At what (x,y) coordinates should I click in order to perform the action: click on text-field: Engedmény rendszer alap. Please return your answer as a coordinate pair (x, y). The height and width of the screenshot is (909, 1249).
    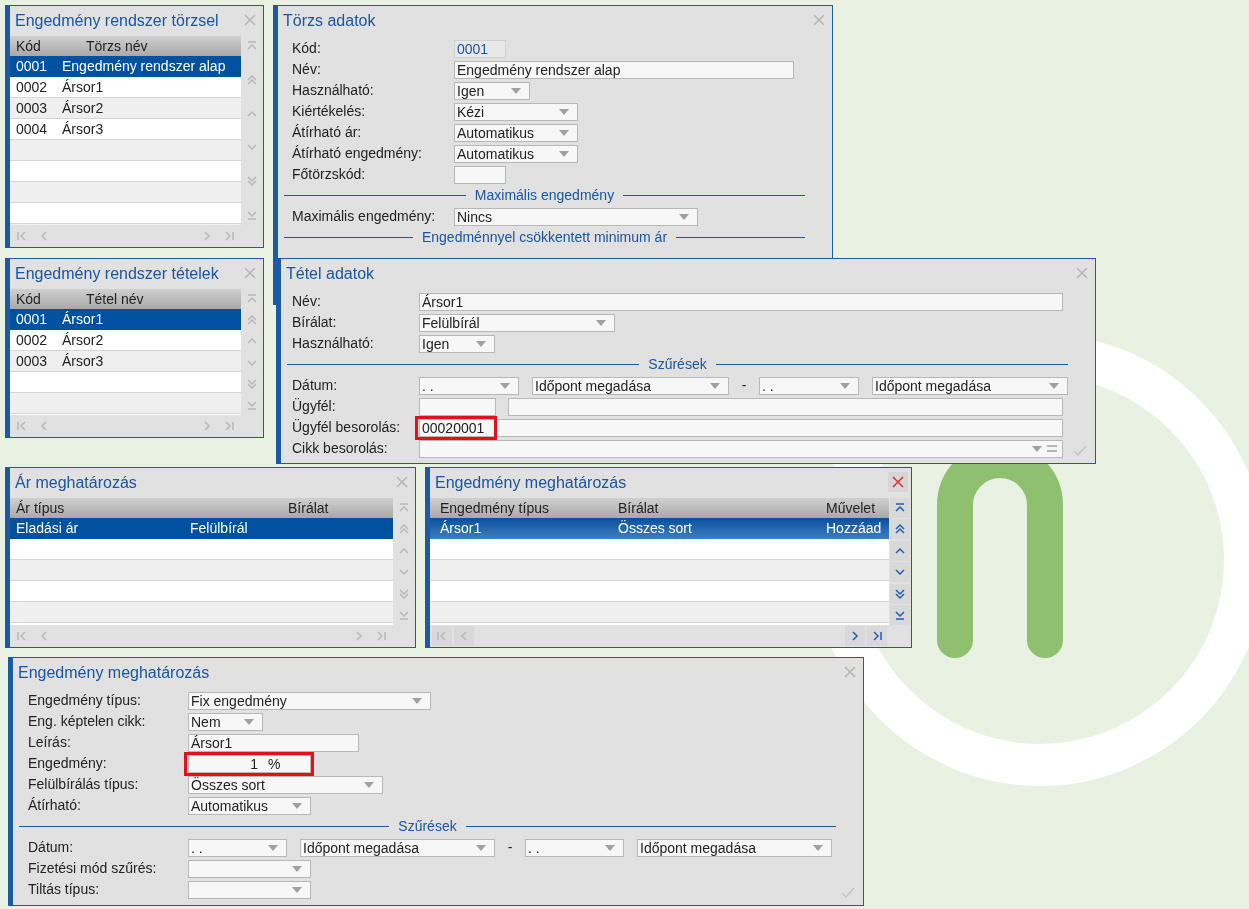
    Looking at the image, I should click on (624, 69).